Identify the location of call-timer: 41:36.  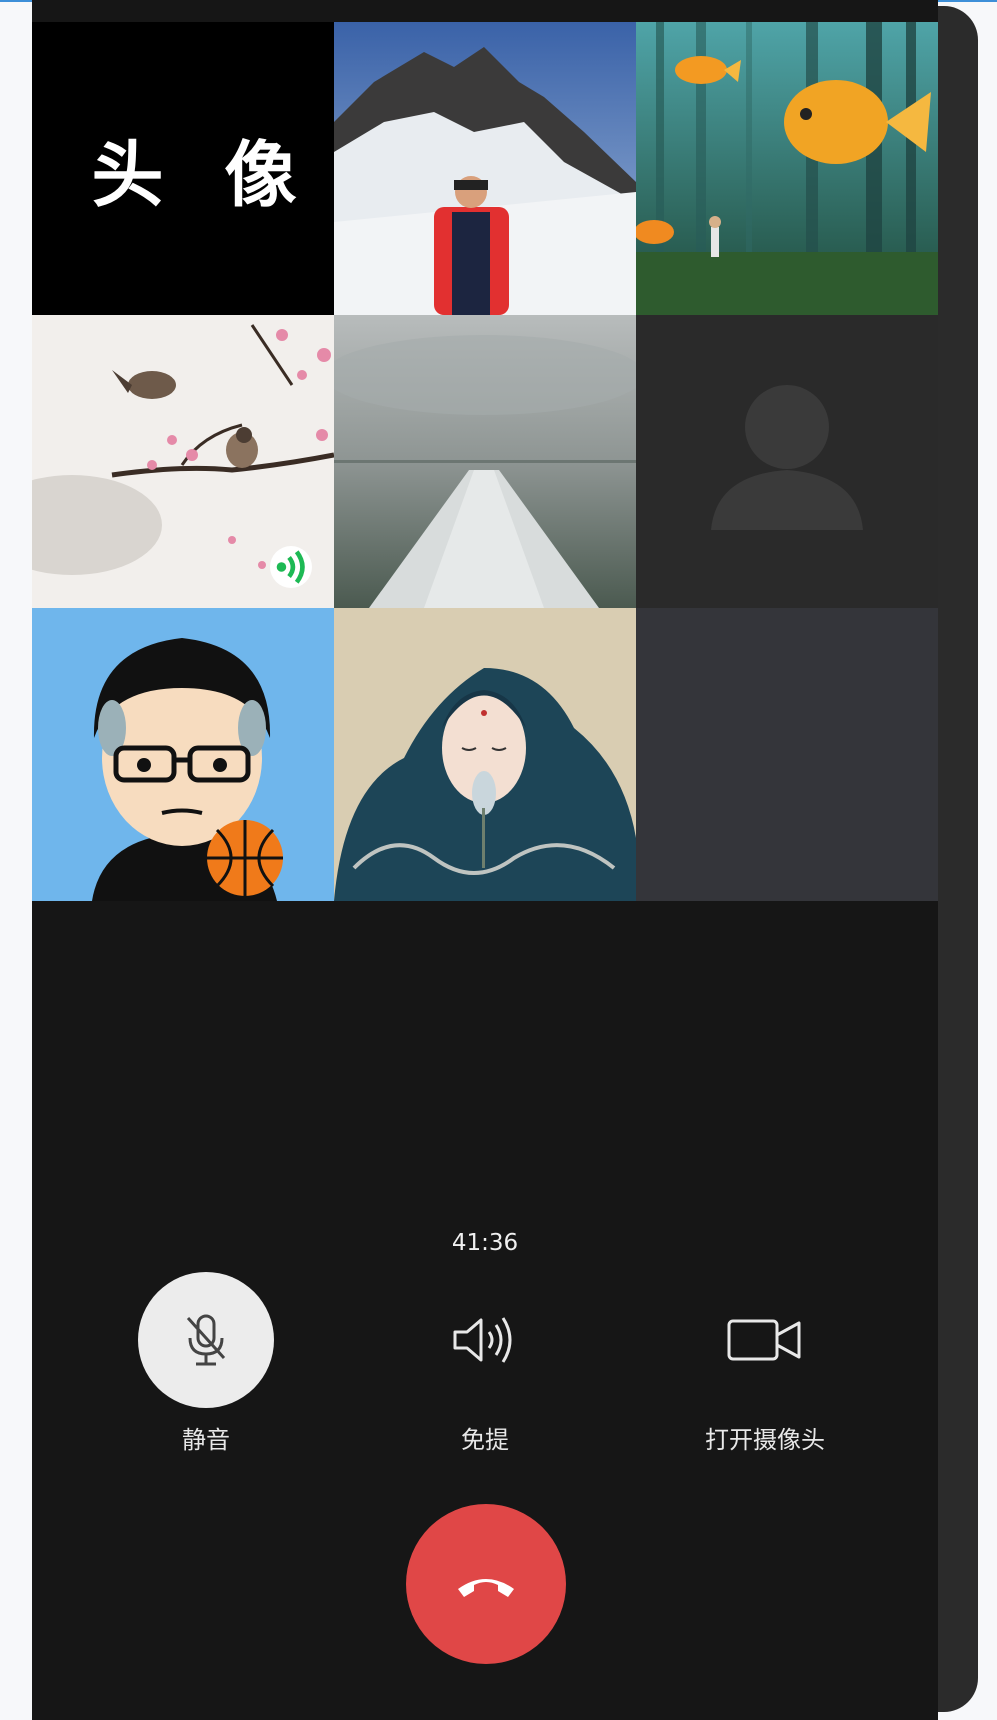
(485, 1243).